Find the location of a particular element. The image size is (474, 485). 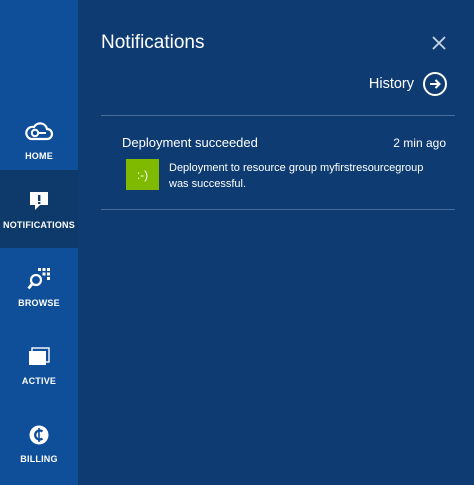

sidebar-item-browse: BROWSE is located at coordinates (39, 287).